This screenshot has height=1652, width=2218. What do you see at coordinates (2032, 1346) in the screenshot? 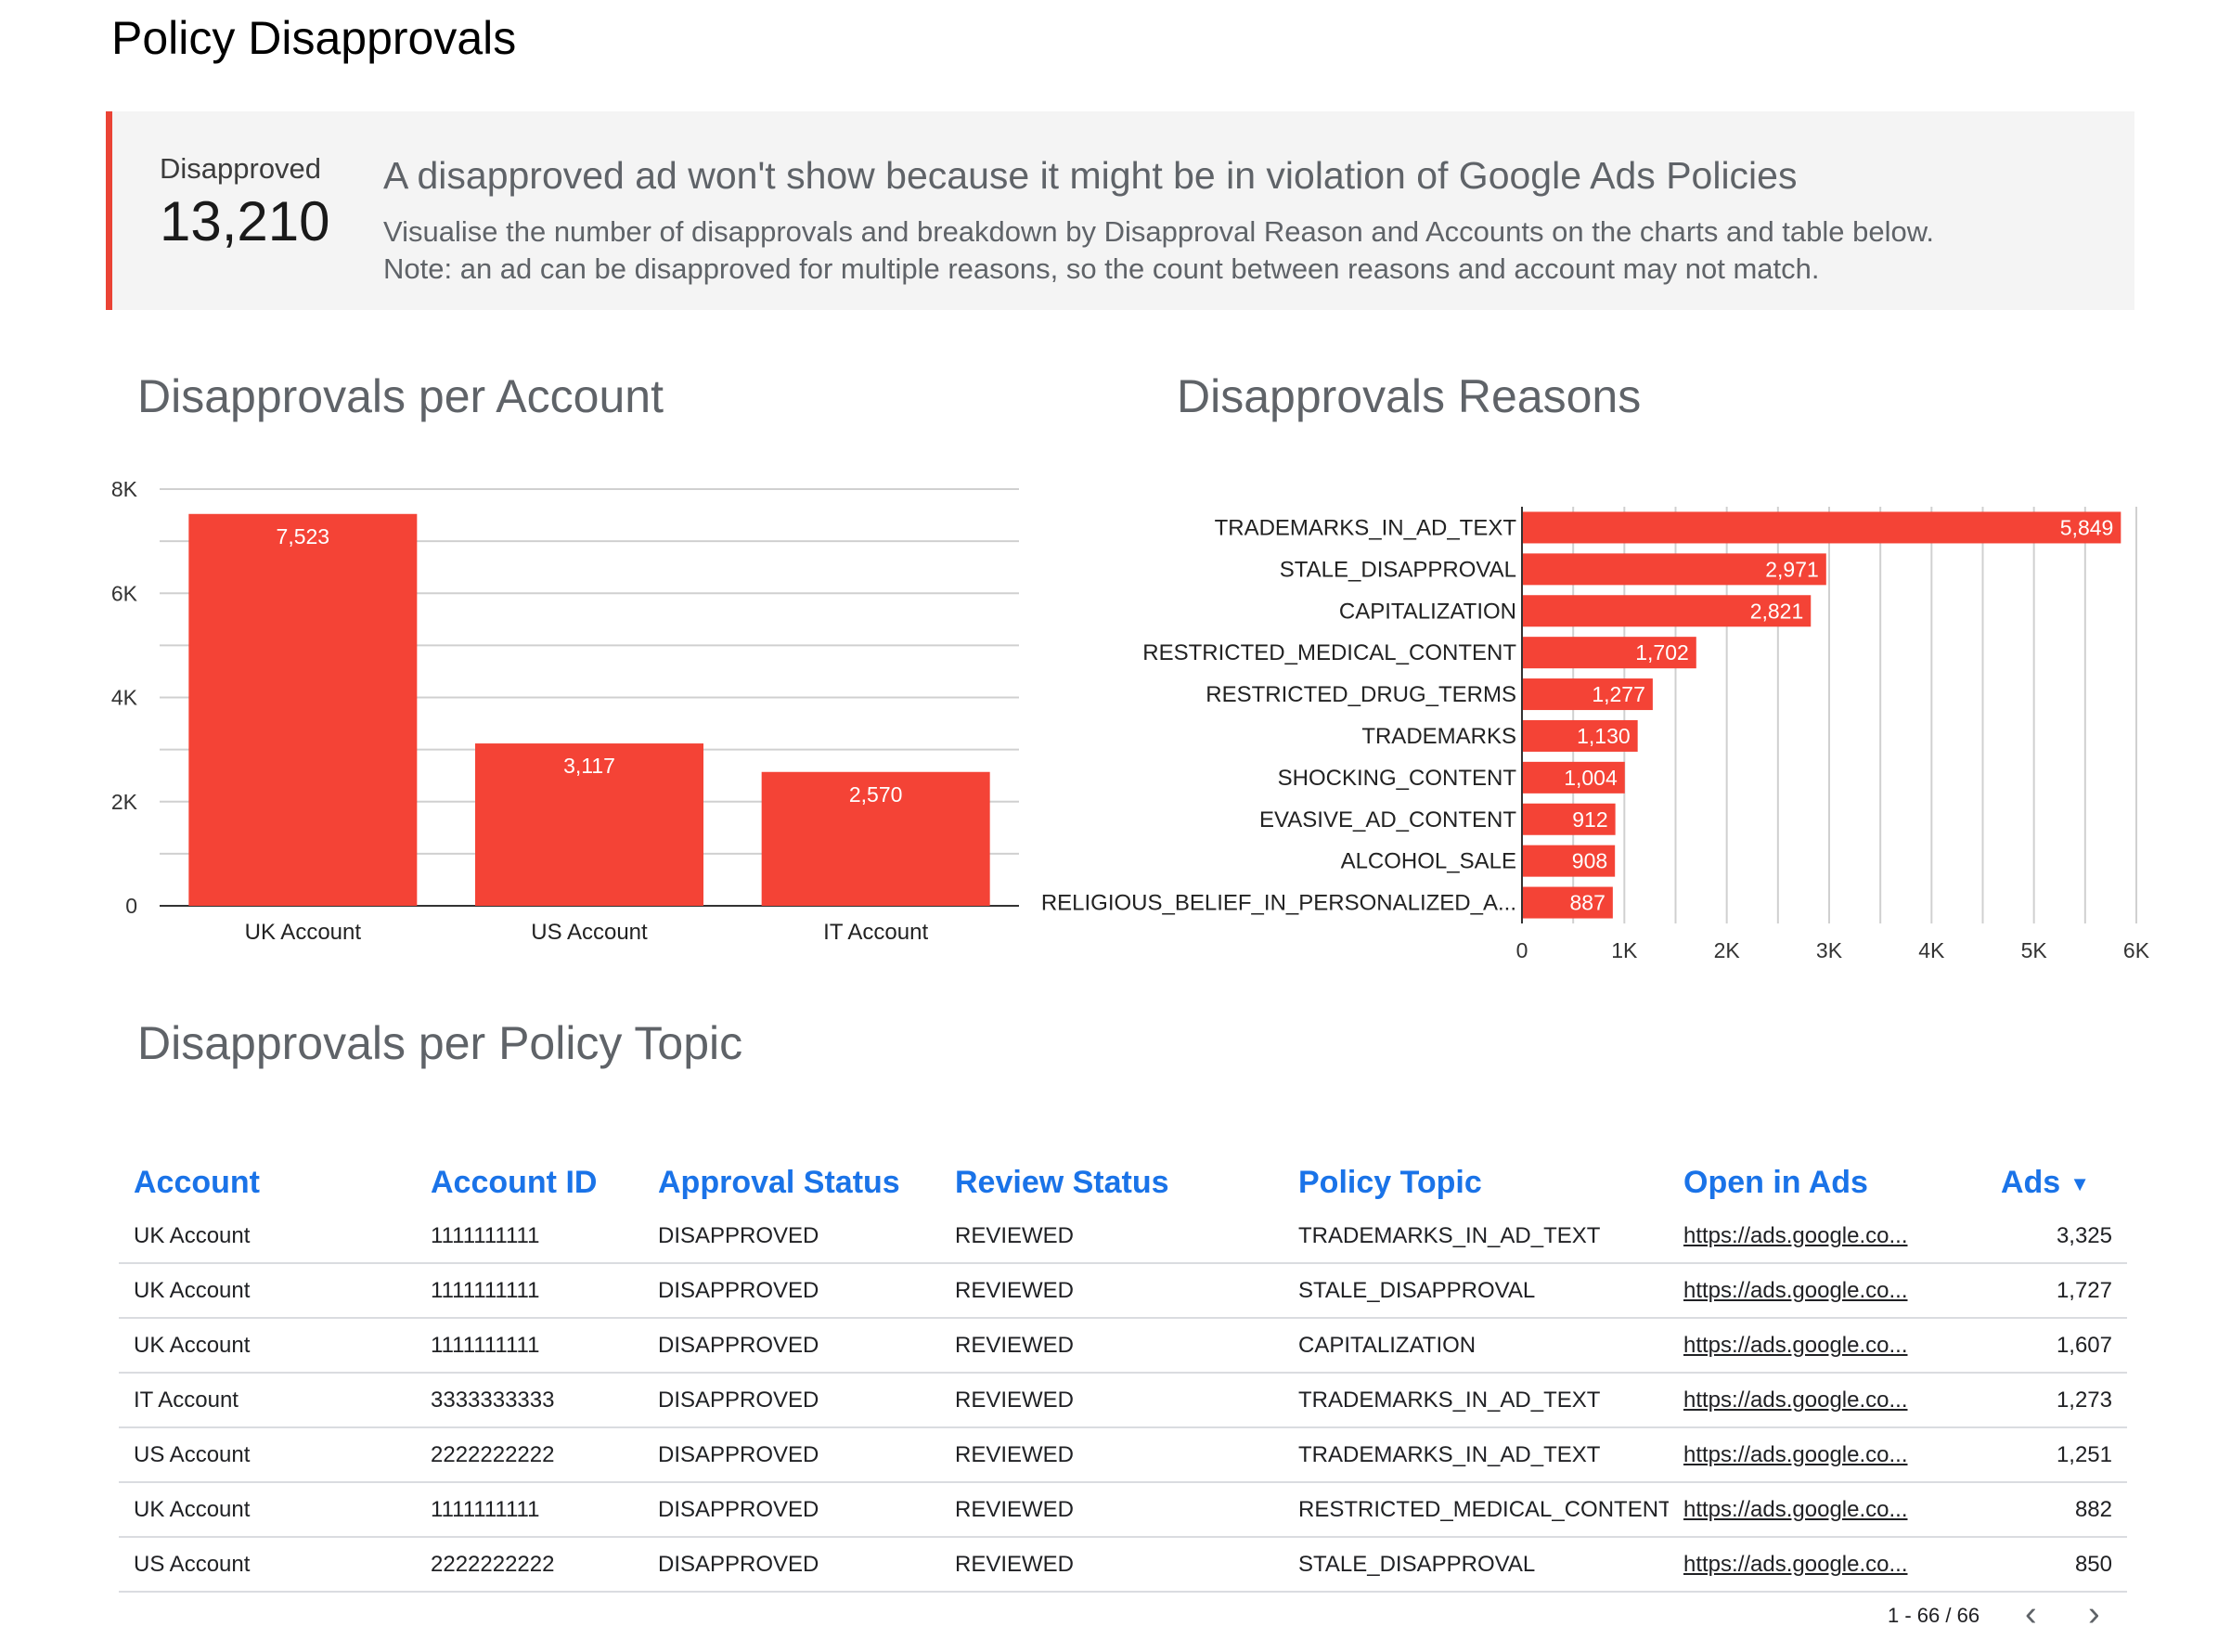
I see `cell-ads: 1,607` at bounding box center [2032, 1346].